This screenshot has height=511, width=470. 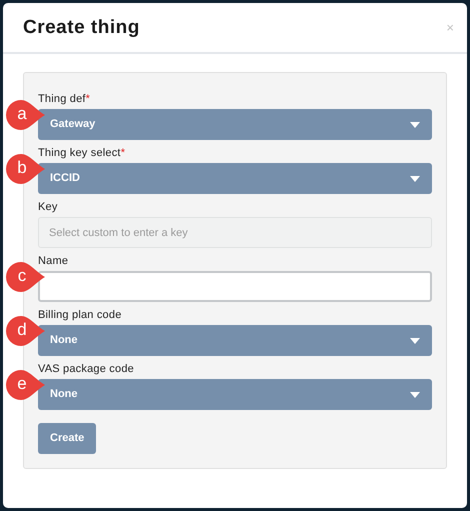 What do you see at coordinates (67, 438) in the screenshot?
I see `create-button: Create` at bounding box center [67, 438].